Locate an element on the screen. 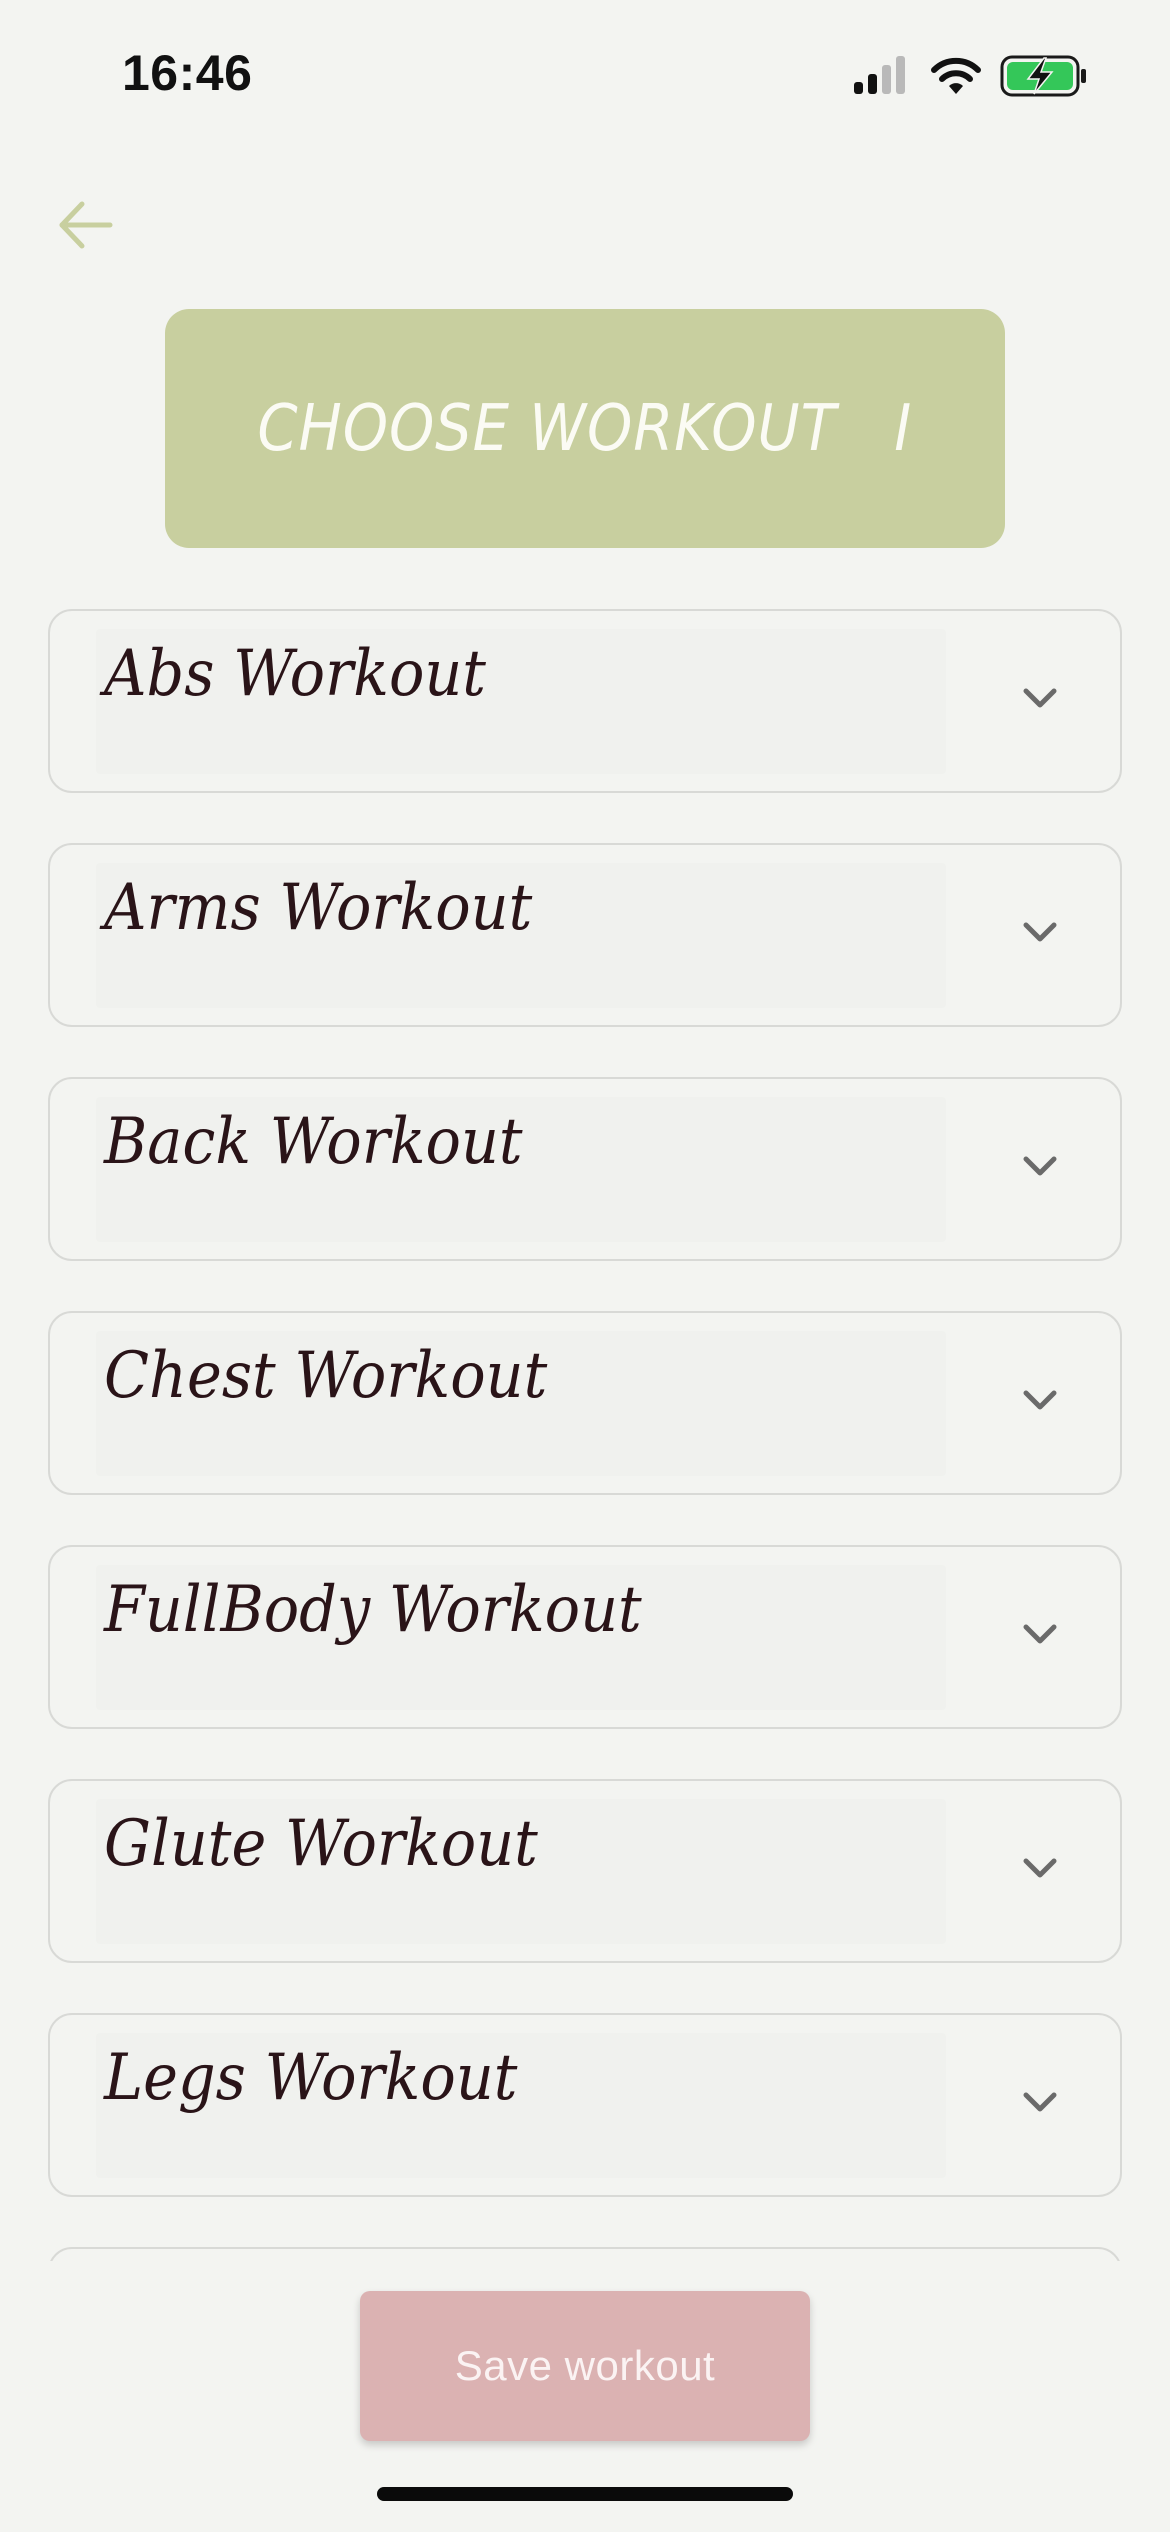  workout-label: Abs Workout is located at coordinates (295, 674).